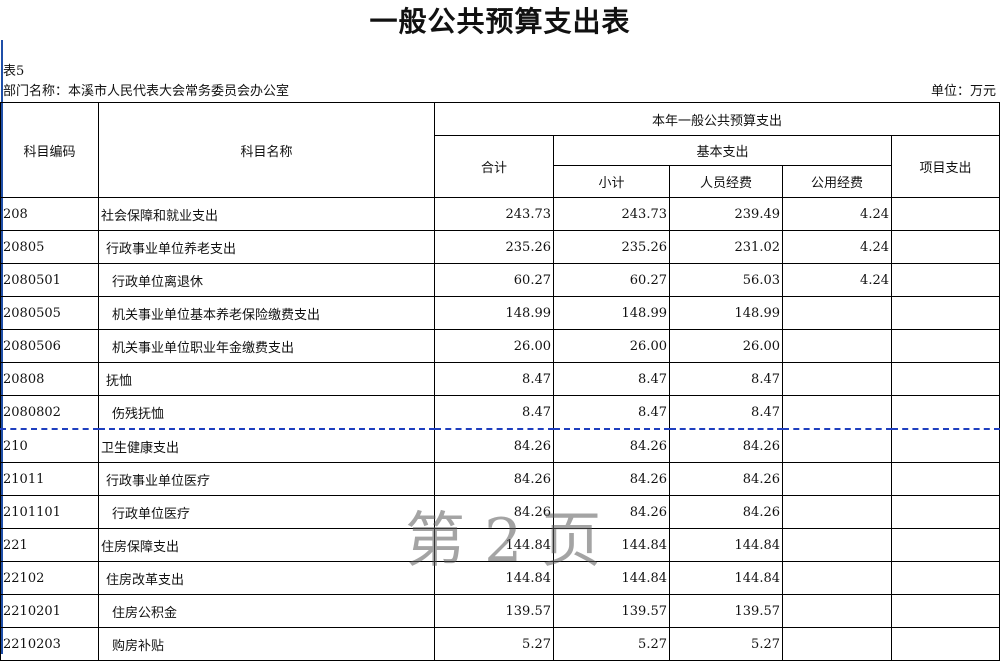 The height and width of the screenshot is (661, 1000). I want to click on table-row: 210 卫生健康支出 84.26 84.26 84.26, so click(500, 445).